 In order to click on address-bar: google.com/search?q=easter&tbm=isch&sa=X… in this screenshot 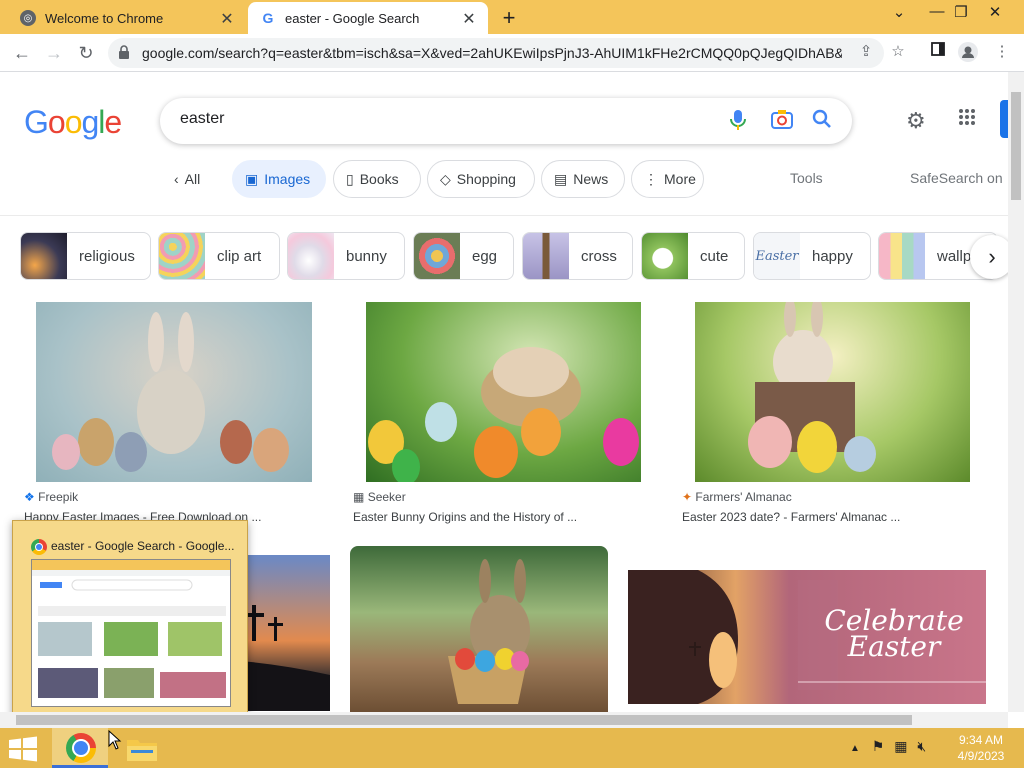, I will do `click(496, 53)`.